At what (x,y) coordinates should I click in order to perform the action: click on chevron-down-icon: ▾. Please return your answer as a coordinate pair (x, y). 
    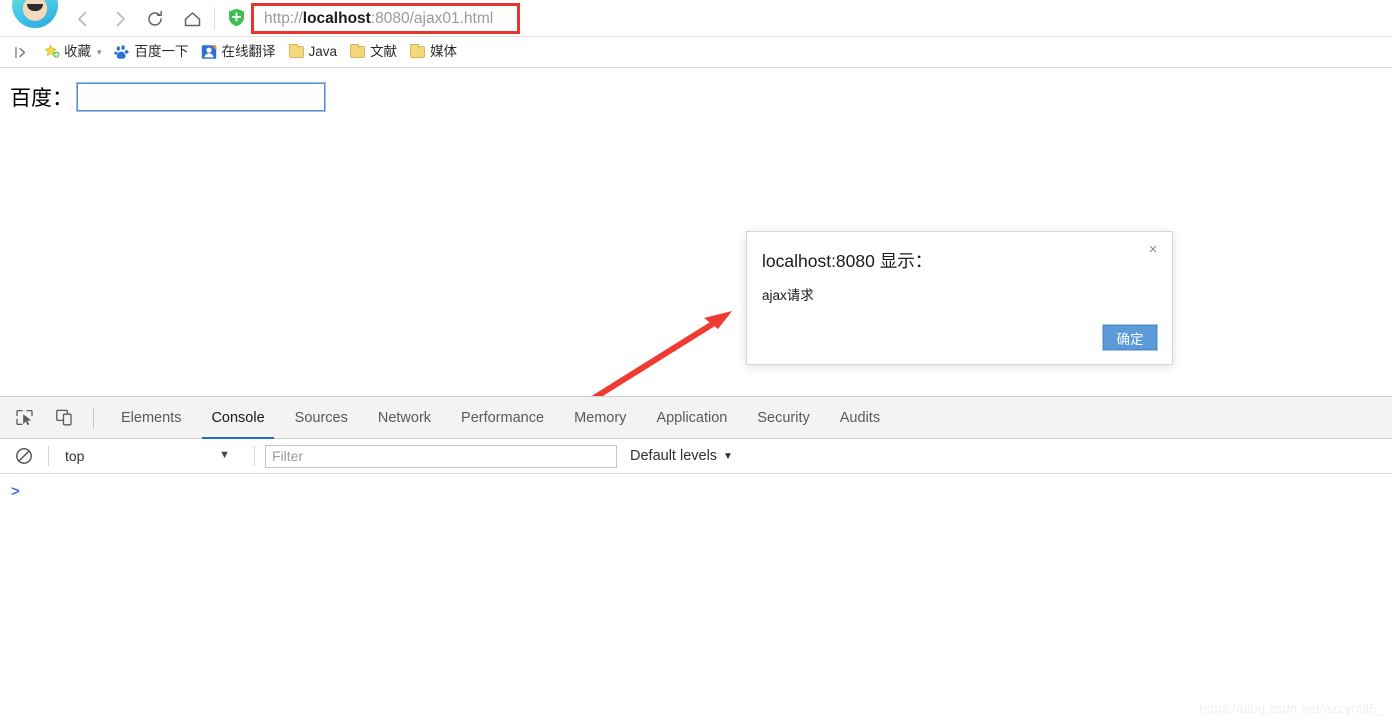
    Looking at the image, I should click on (99, 51).